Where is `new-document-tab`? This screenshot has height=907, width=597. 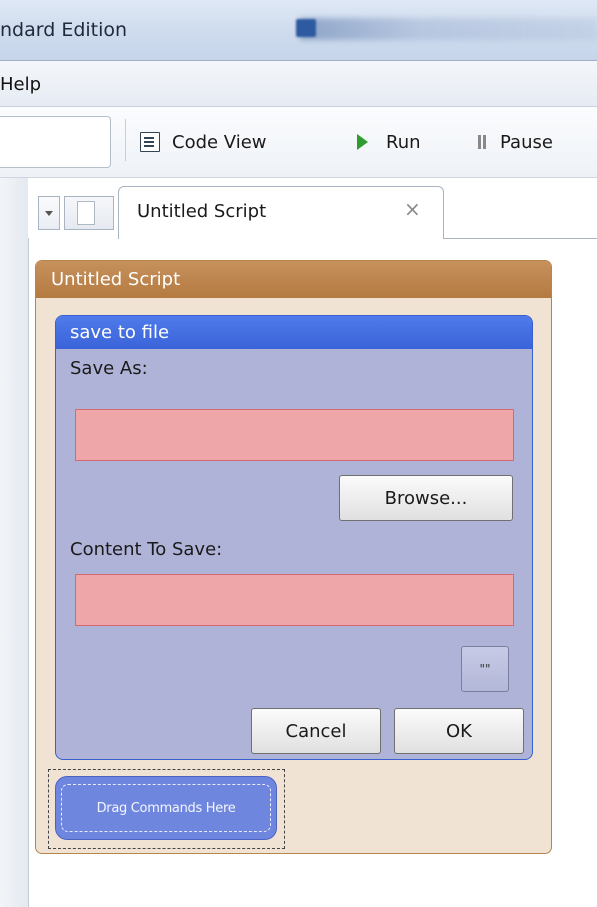 new-document-tab is located at coordinates (89, 213).